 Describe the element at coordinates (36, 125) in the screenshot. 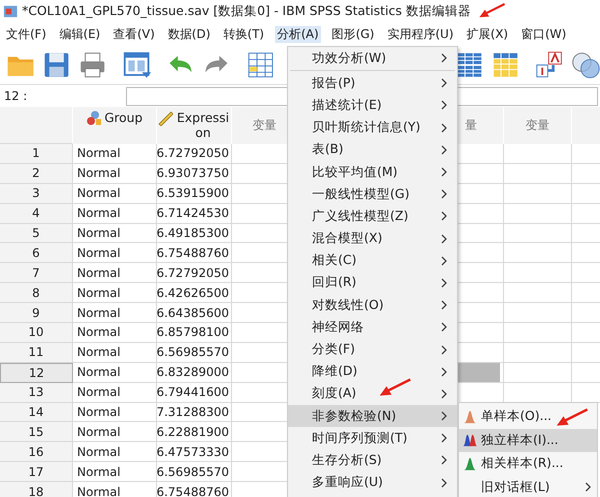

I see `corner-cell` at that location.